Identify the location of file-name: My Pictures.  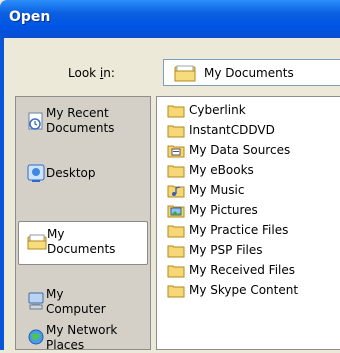
(223, 210).